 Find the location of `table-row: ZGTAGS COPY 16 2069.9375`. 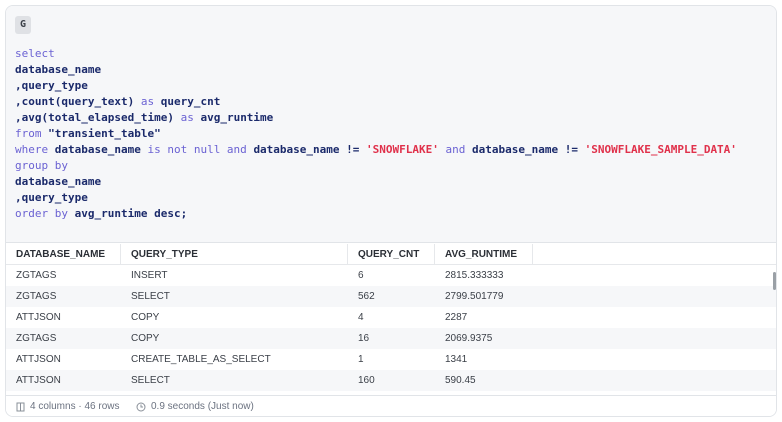

table-row: ZGTAGS COPY 16 2069.9375 is located at coordinates (391, 338).